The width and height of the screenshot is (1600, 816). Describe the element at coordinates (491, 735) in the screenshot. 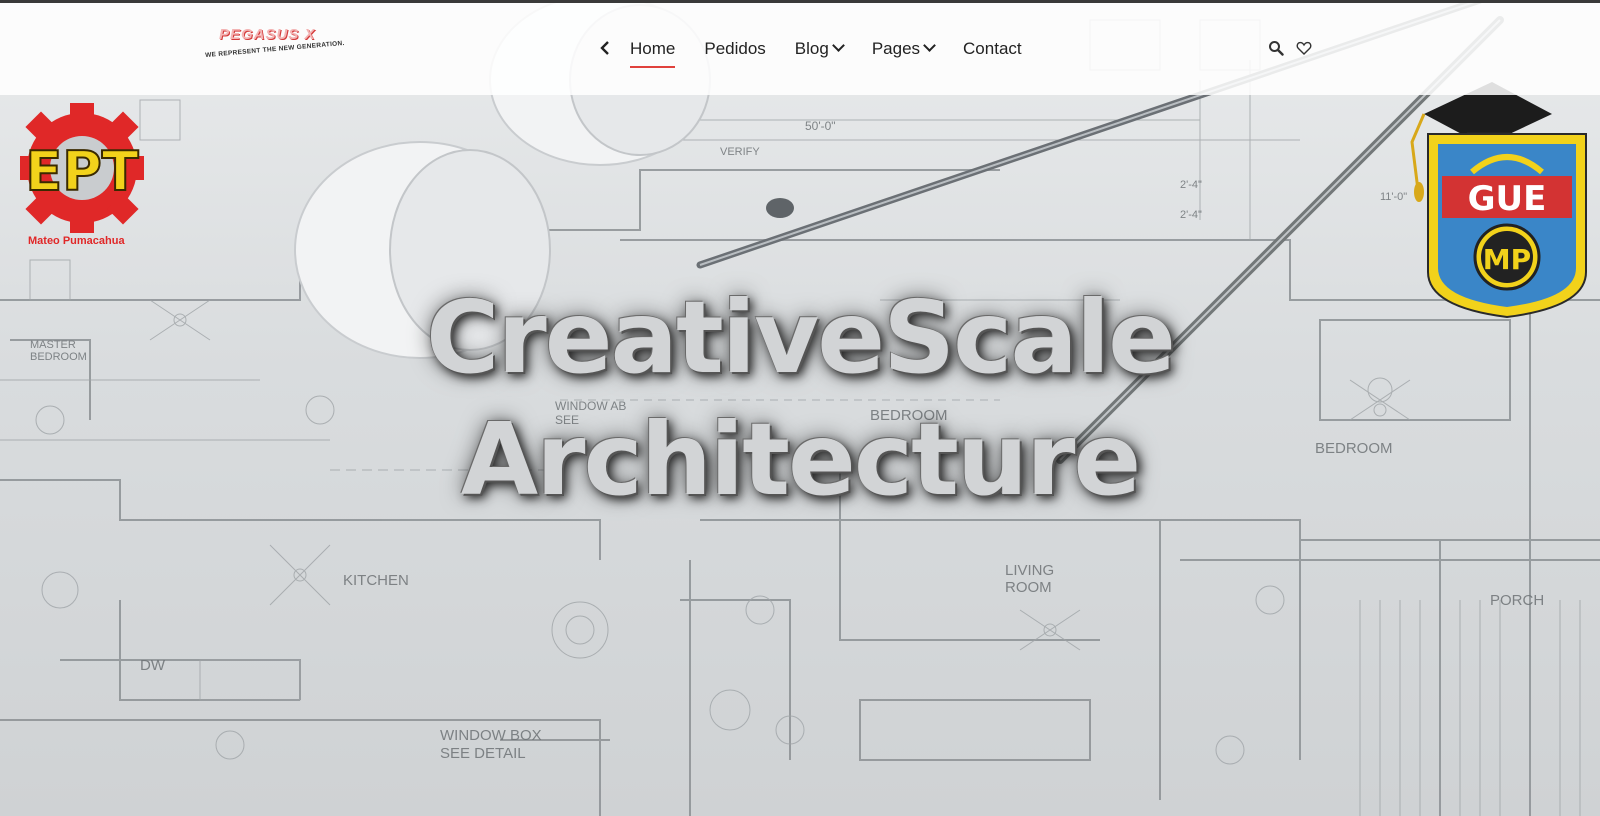

I see `svg-text: WINDOW BOX` at that location.